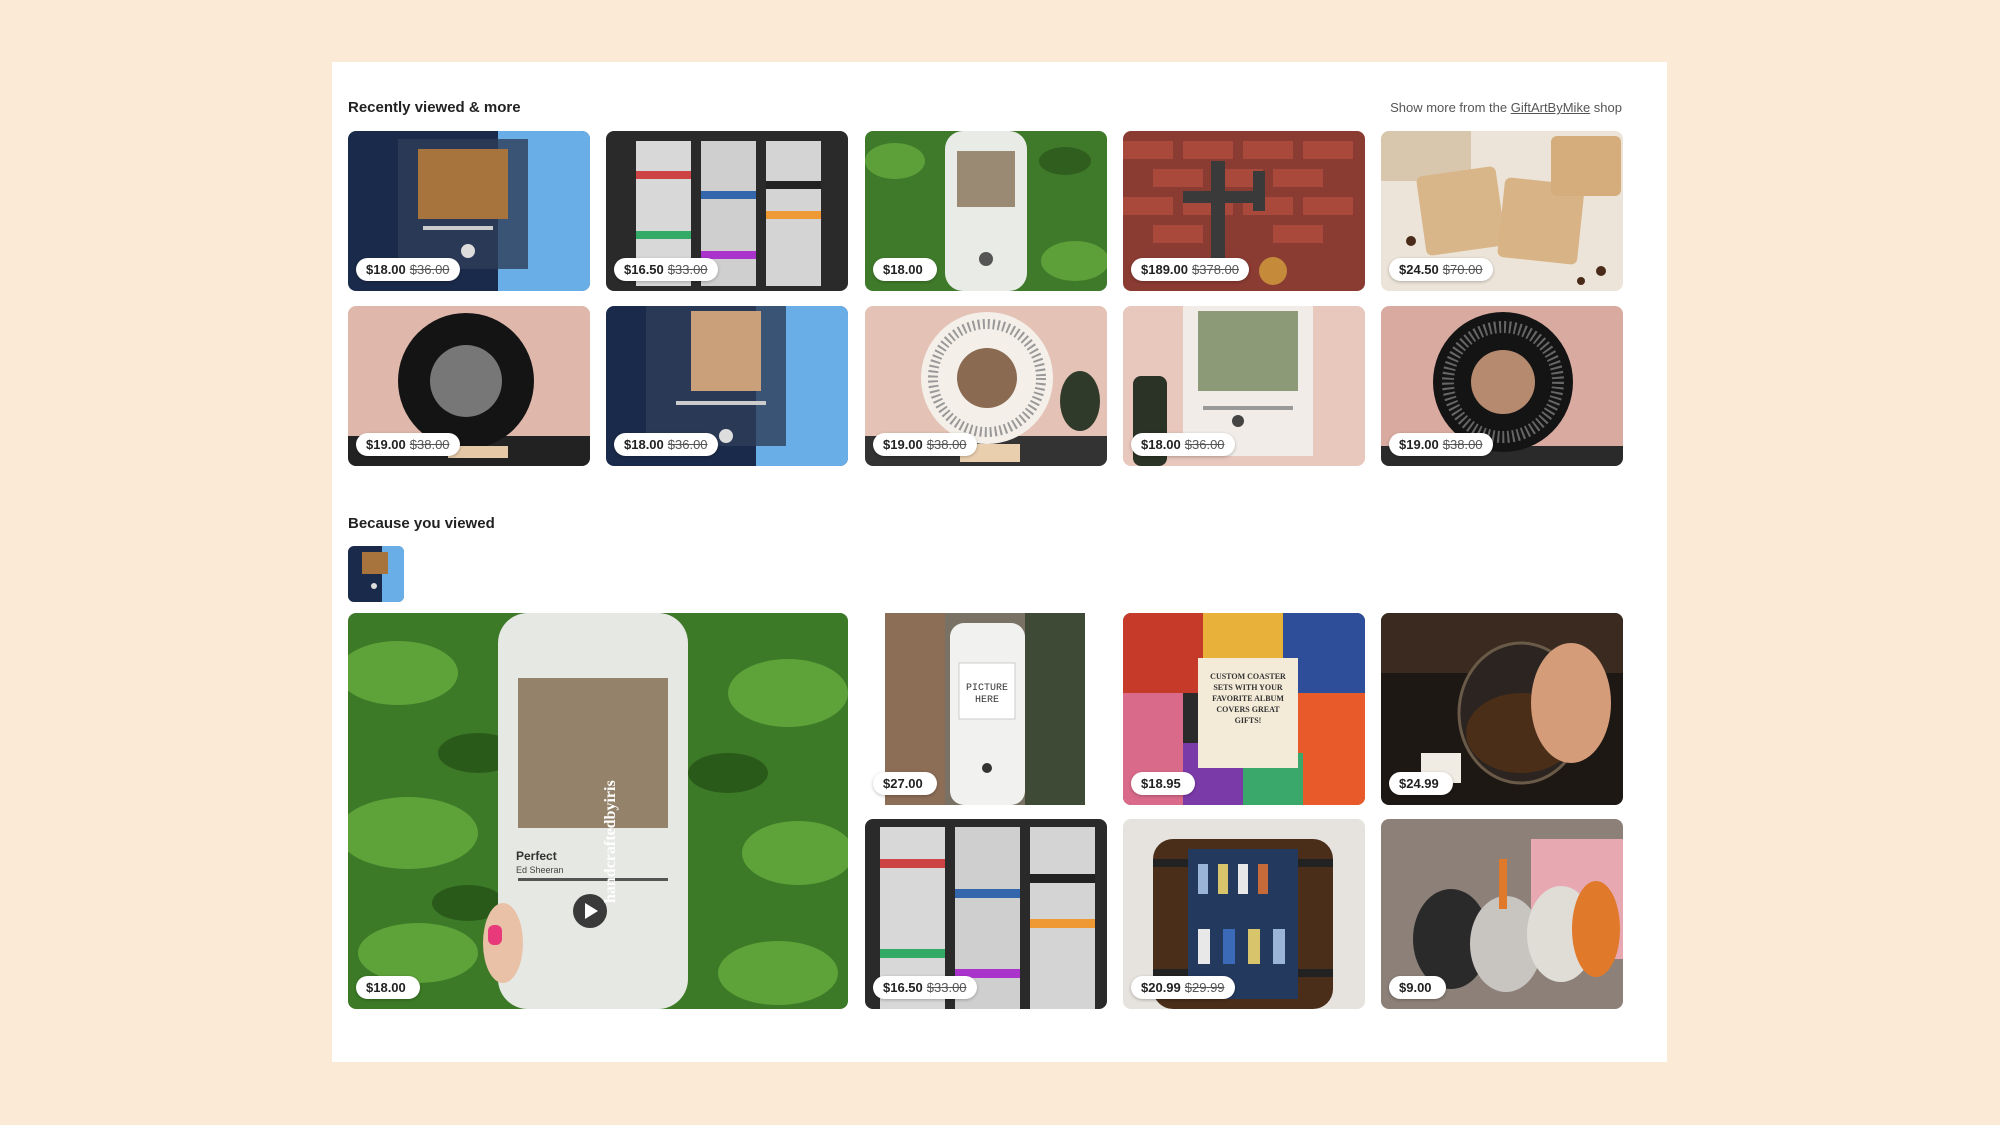 Image resolution: width=2000 pixels, height=1125 pixels. I want to click on song-title: Perfect, so click(536, 856).